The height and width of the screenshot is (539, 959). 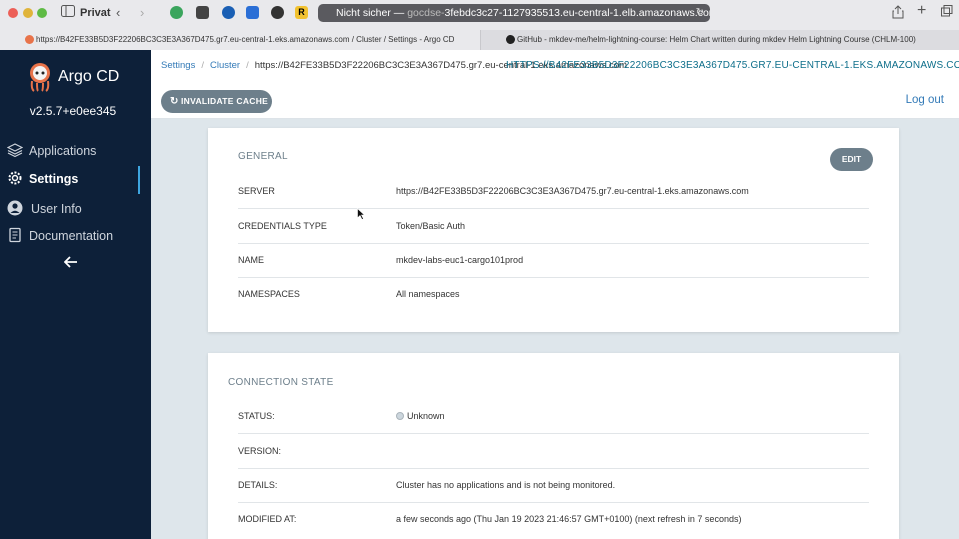 I want to click on edit-button: EDIT, so click(x=851, y=159).